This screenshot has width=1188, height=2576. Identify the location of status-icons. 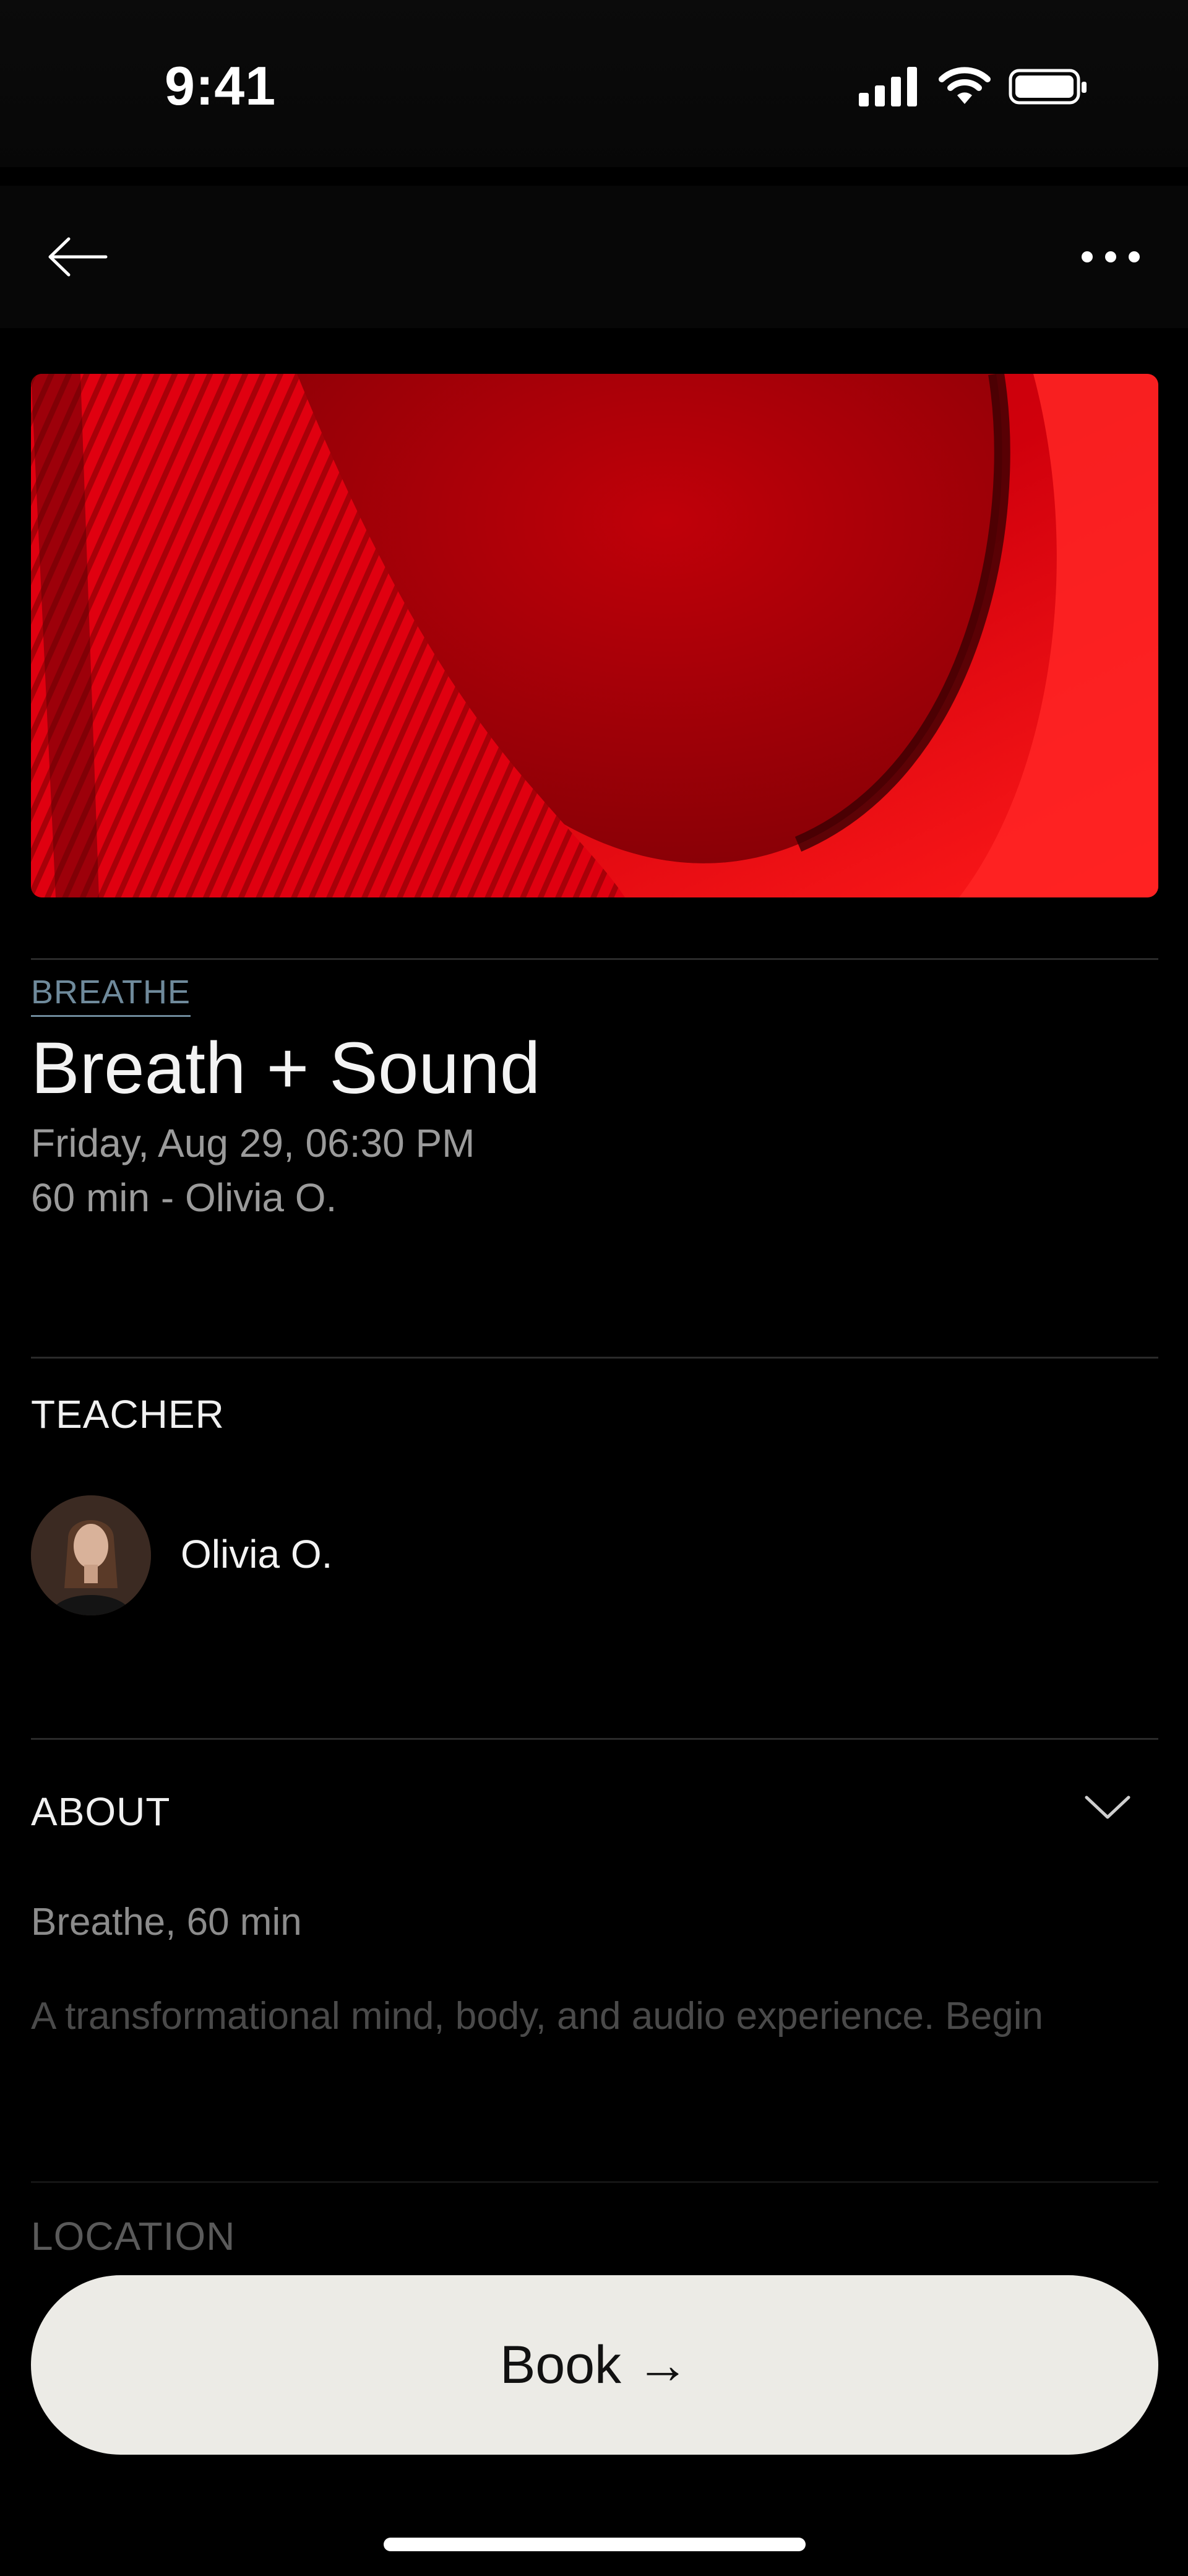
(974, 86).